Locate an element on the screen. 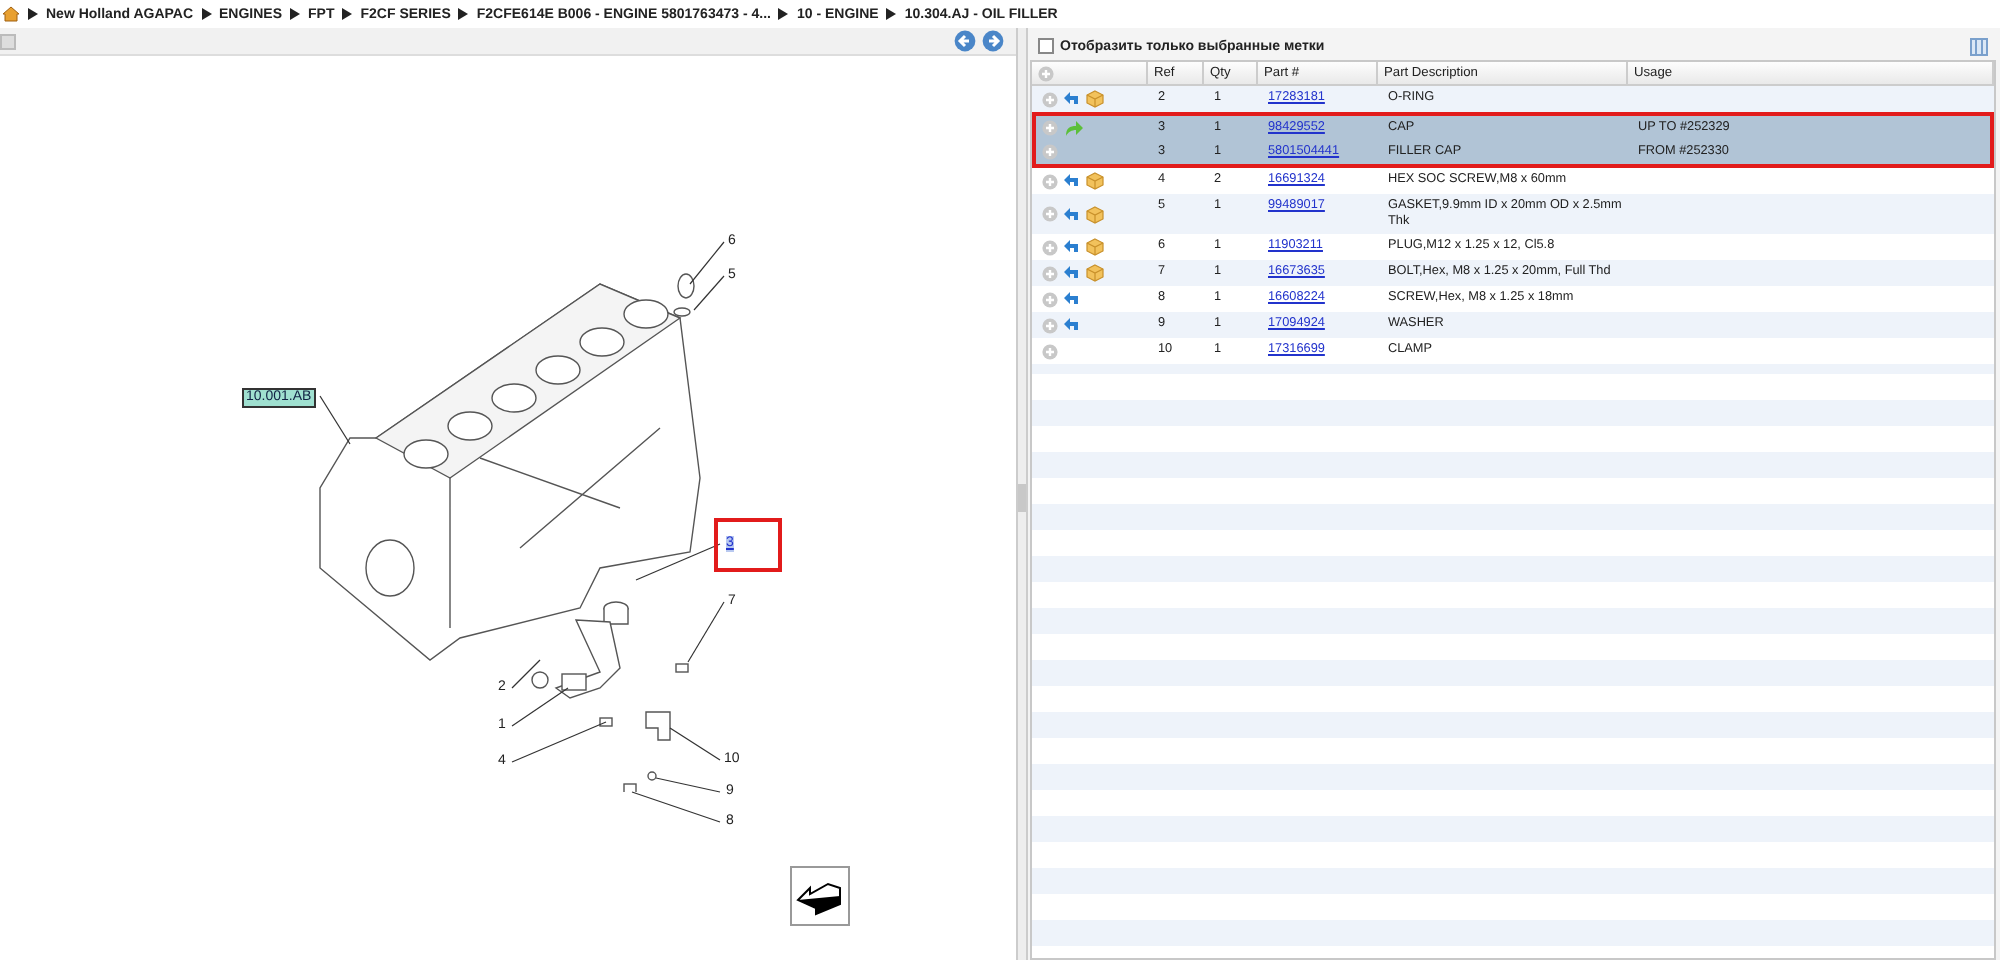  selection-box is located at coordinates (748, 545).